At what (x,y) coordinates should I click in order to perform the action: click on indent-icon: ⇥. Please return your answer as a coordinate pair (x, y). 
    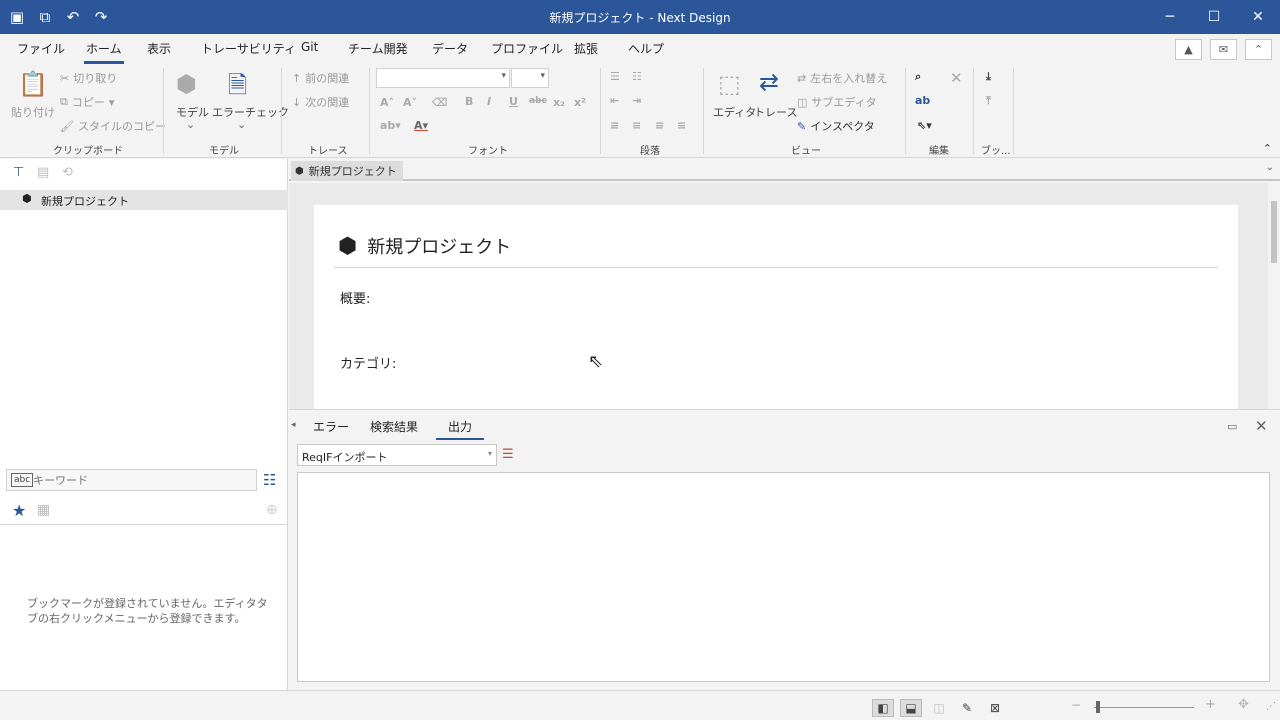
    Looking at the image, I should click on (636, 100).